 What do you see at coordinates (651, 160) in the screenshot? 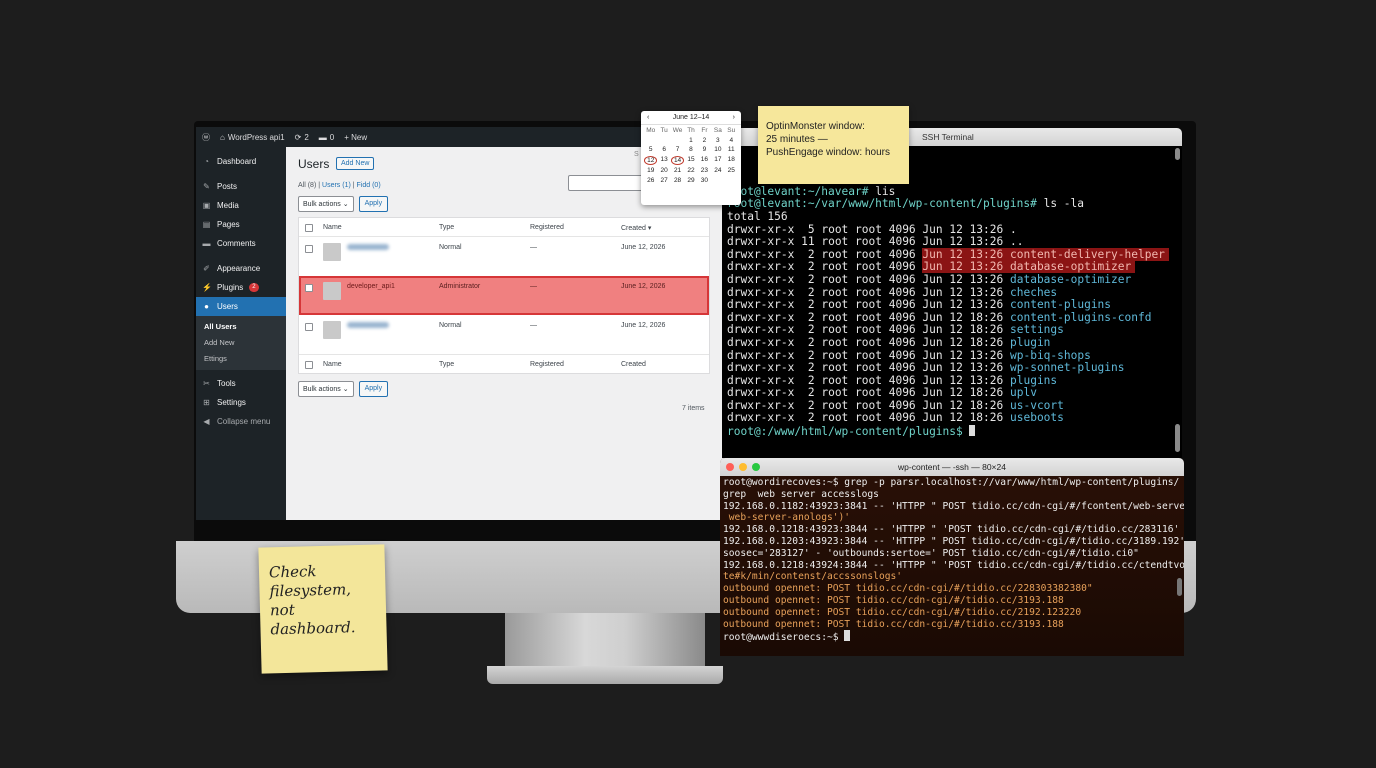
I see `calendar-day: 12` at bounding box center [651, 160].